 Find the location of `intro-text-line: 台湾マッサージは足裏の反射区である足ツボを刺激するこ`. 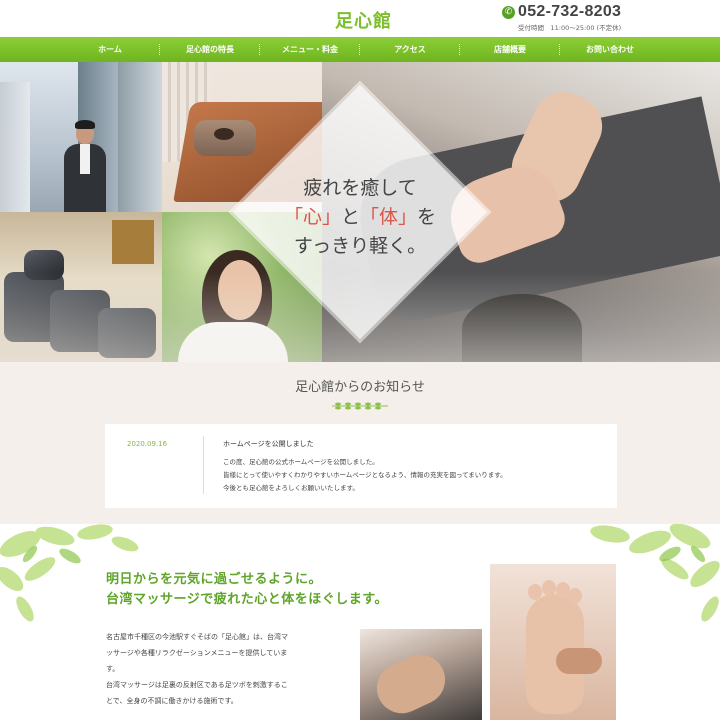

intro-text-line: 台湾マッサージは足裏の反射区である足ツボを刺激するこ is located at coordinates (197, 685).